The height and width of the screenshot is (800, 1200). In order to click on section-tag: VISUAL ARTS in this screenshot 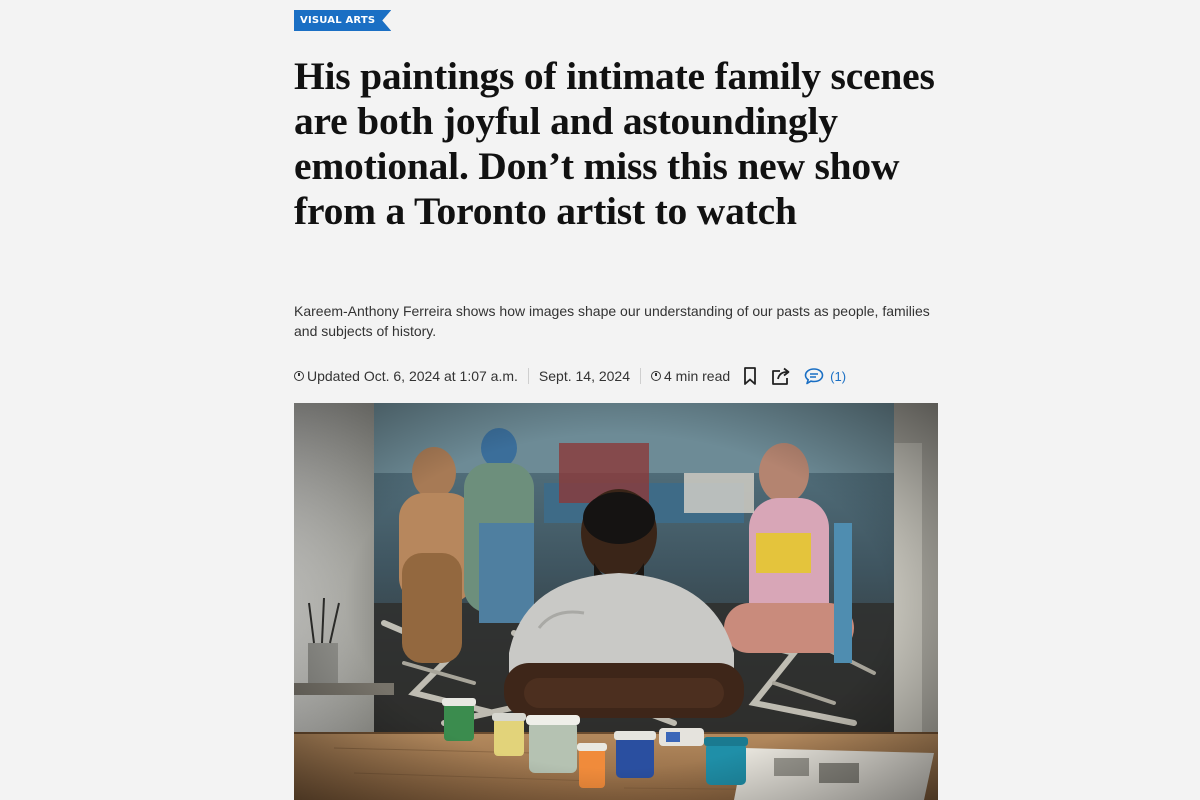, I will do `click(342, 20)`.